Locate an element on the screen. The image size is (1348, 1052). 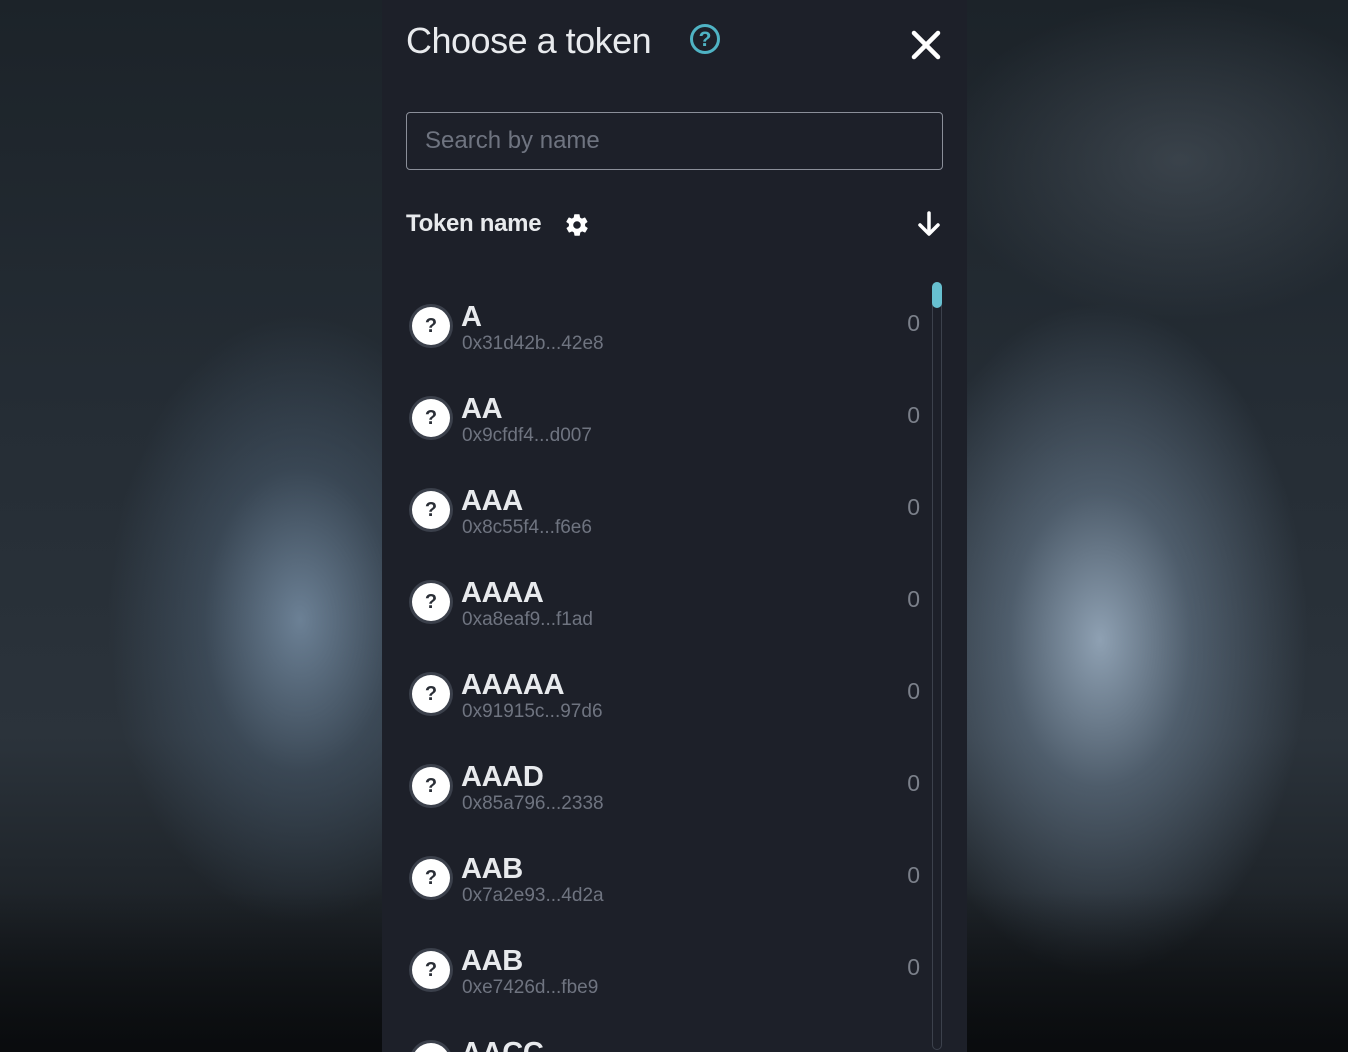
modal-title: Choose a token is located at coordinates (529, 40).